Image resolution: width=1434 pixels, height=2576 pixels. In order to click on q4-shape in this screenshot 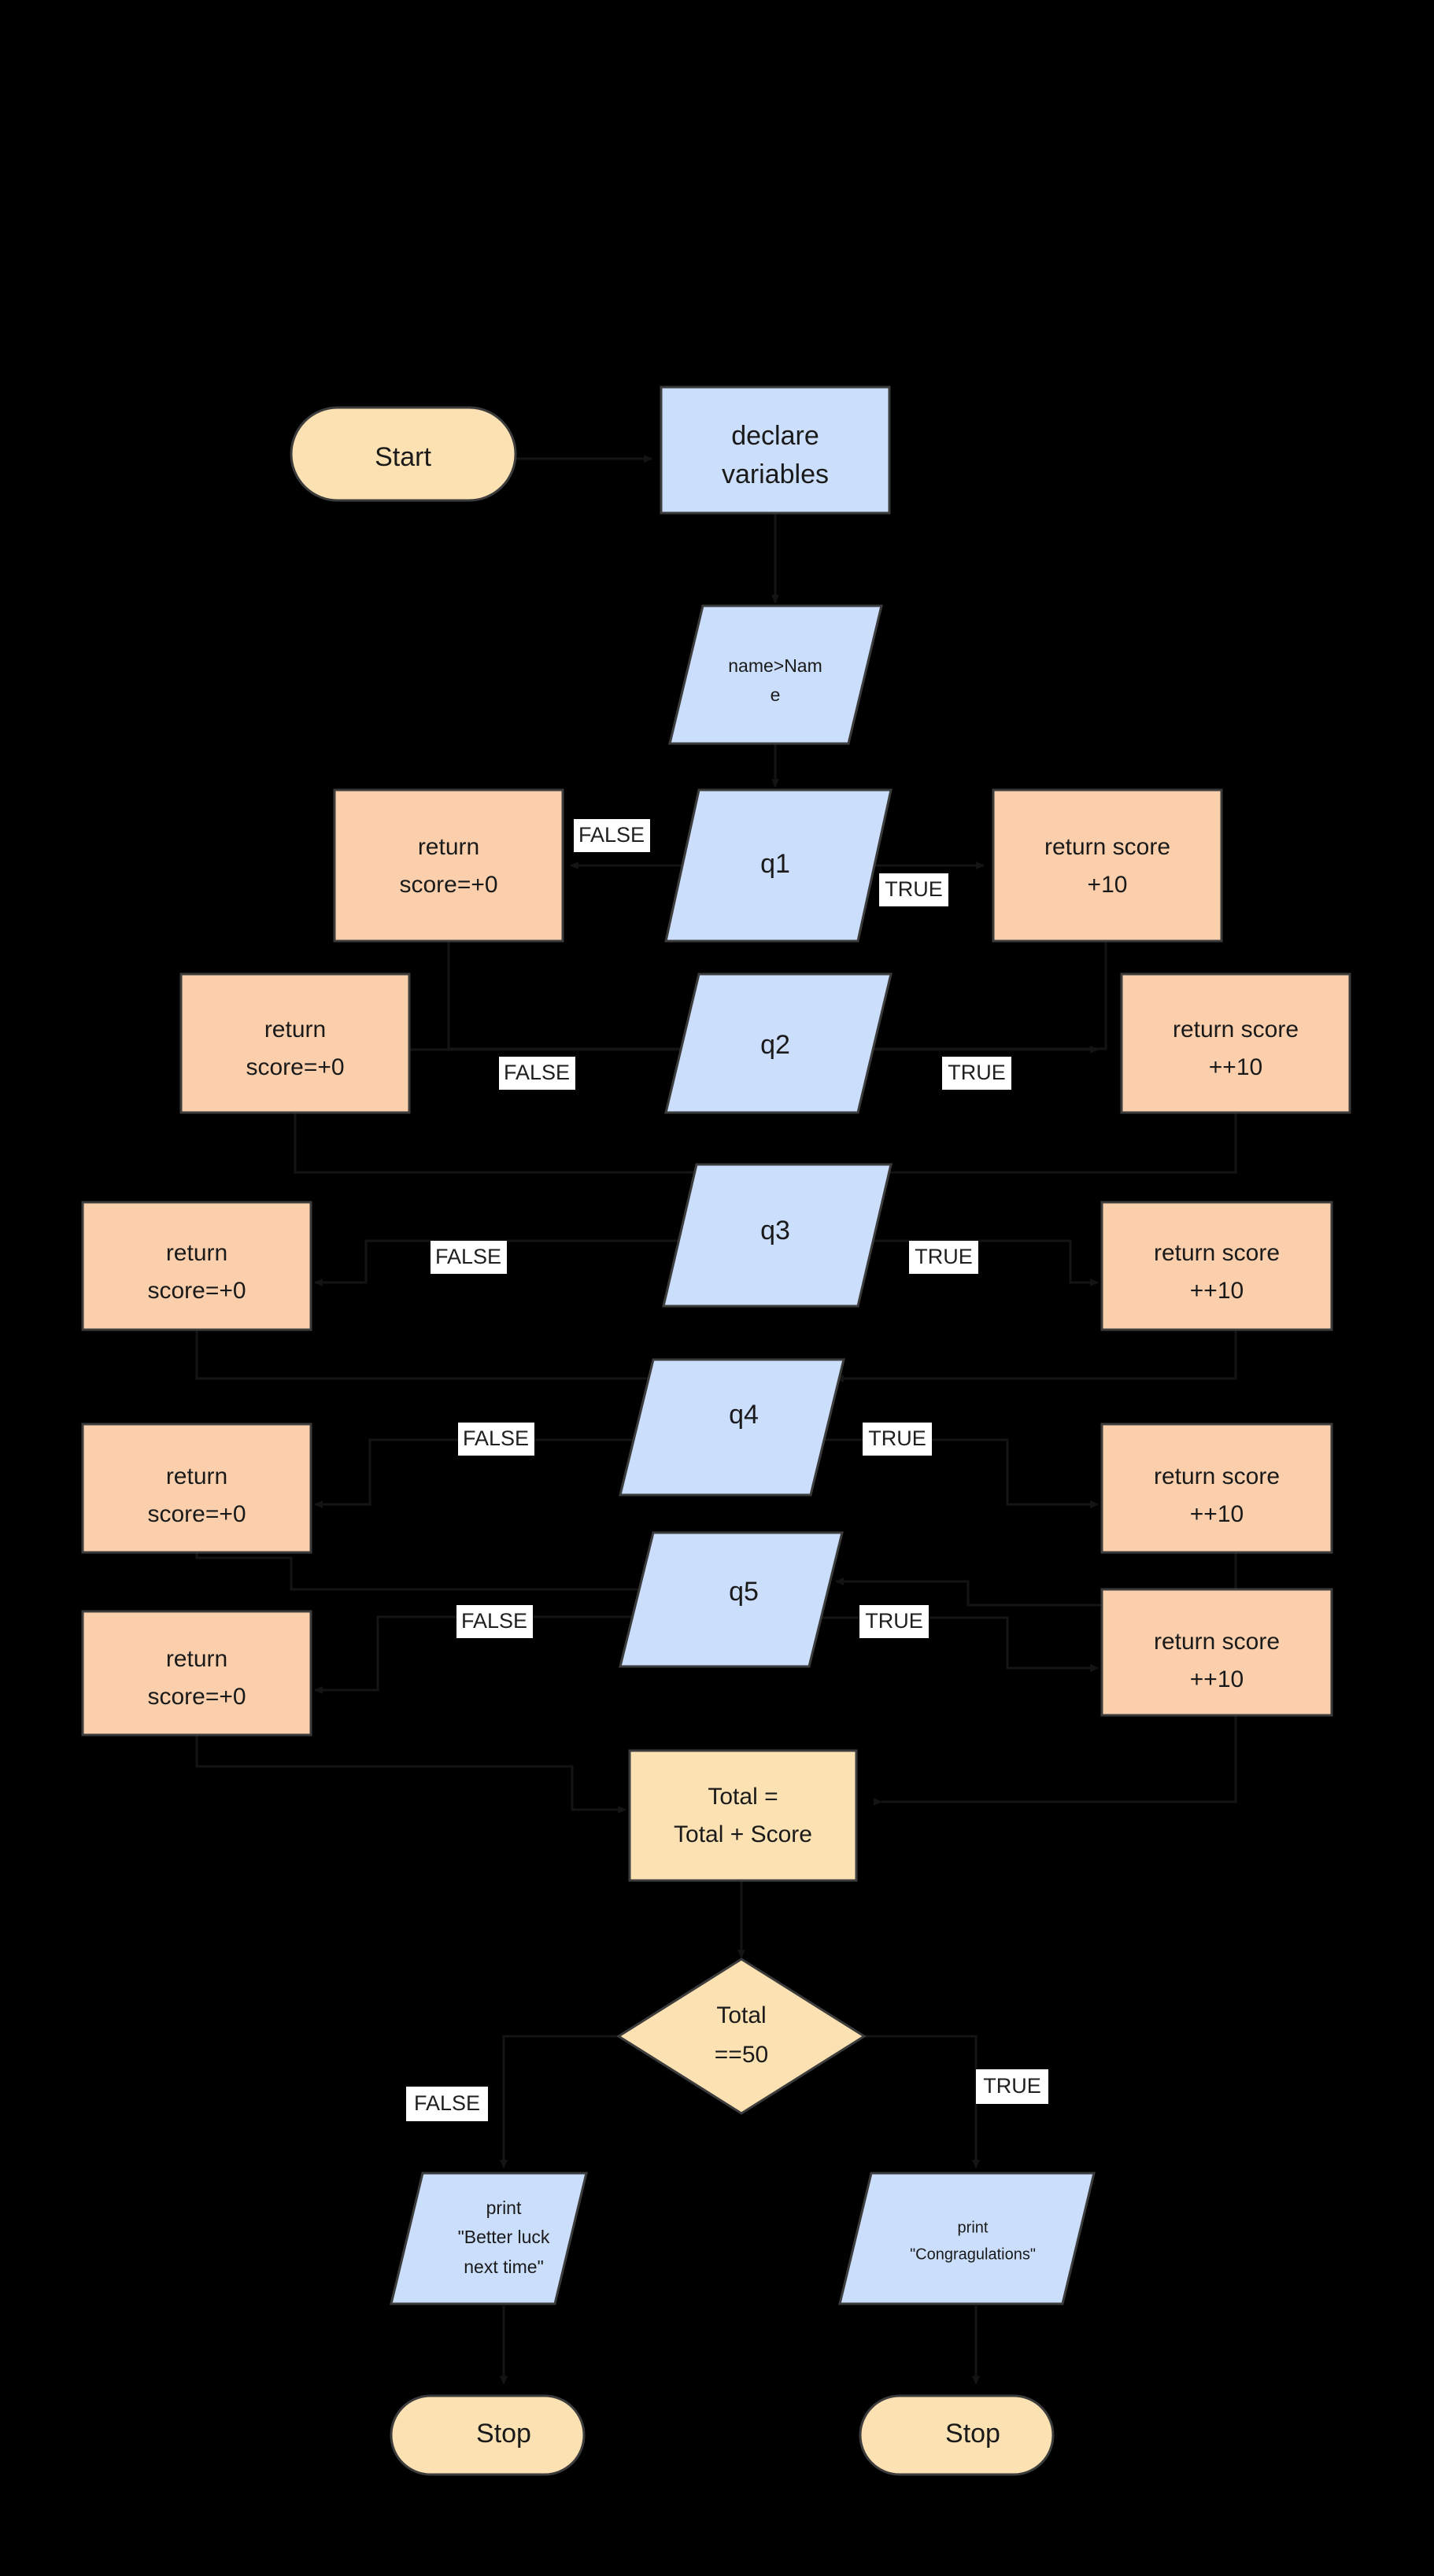, I will do `click(732, 1427)`.